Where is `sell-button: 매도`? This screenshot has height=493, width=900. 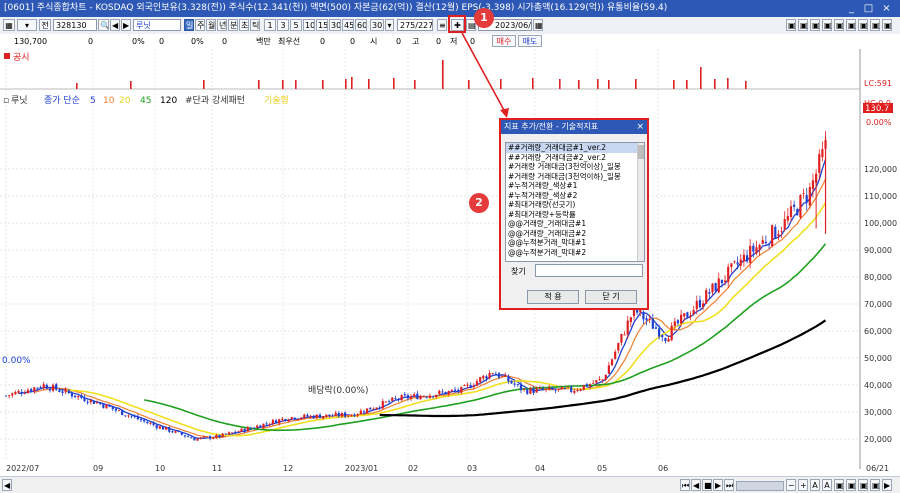 sell-button: 매도 is located at coordinates (530, 41).